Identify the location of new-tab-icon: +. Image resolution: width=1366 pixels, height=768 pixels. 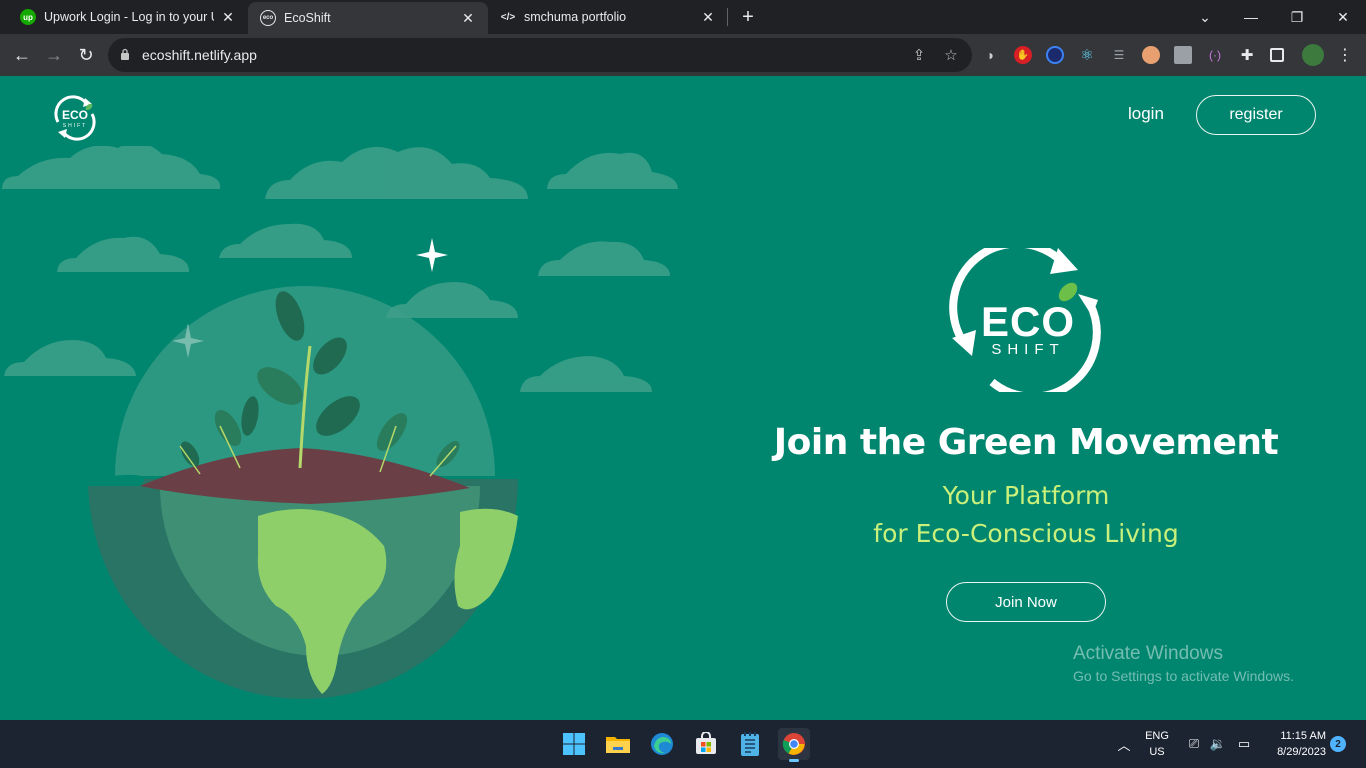
(748, 17).